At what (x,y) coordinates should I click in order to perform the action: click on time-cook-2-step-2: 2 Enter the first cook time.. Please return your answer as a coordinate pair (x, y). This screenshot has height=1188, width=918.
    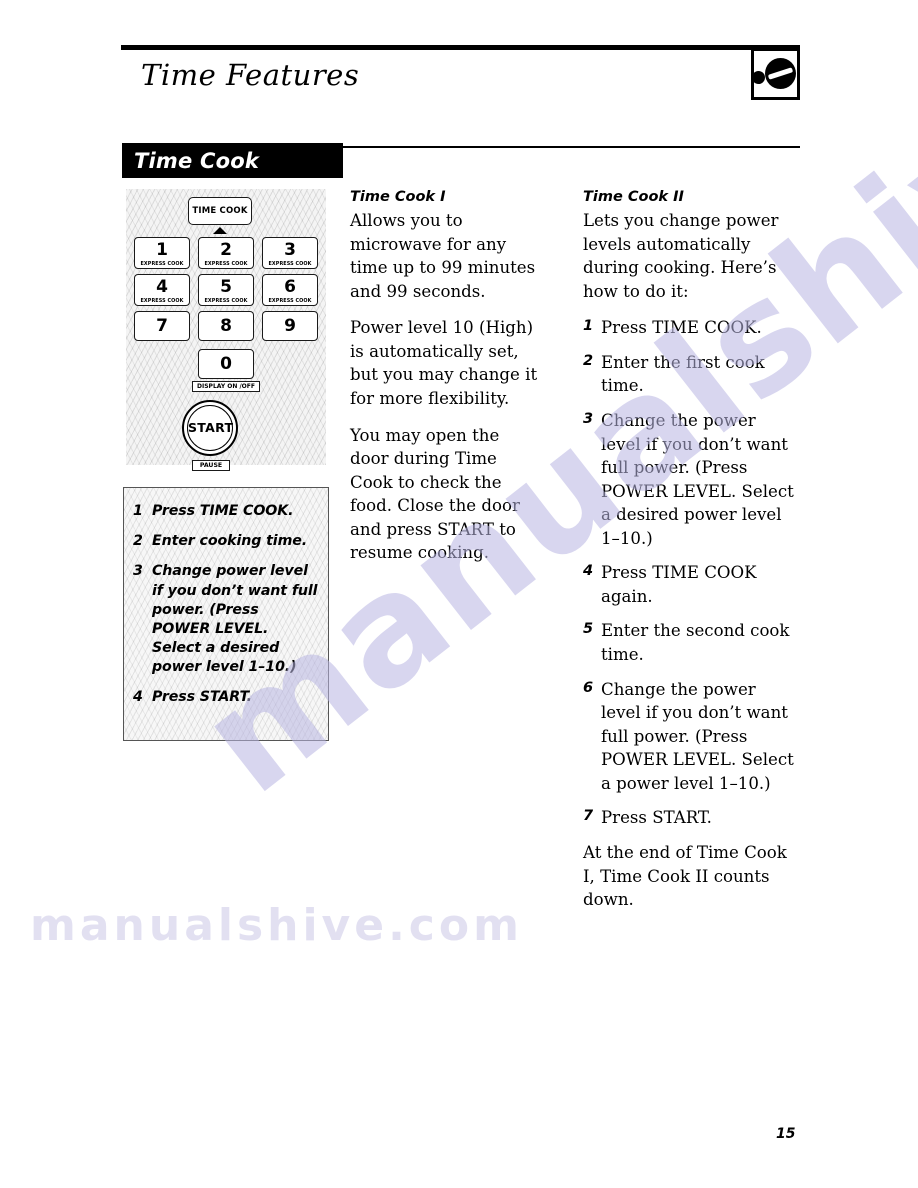
    Looking at the image, I should click on (691, 374).